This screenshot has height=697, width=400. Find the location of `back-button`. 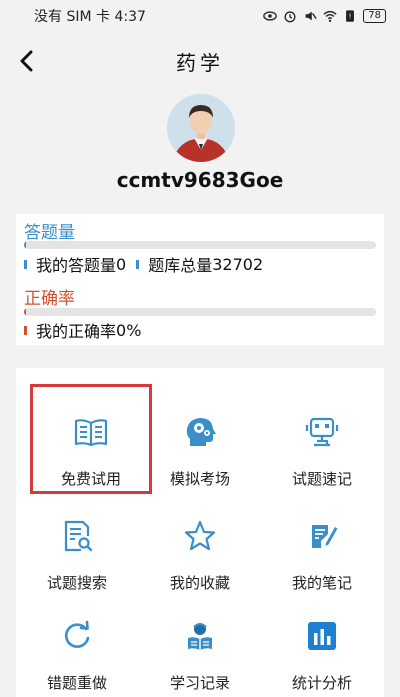

back-button is located at coordinates (27, 61).